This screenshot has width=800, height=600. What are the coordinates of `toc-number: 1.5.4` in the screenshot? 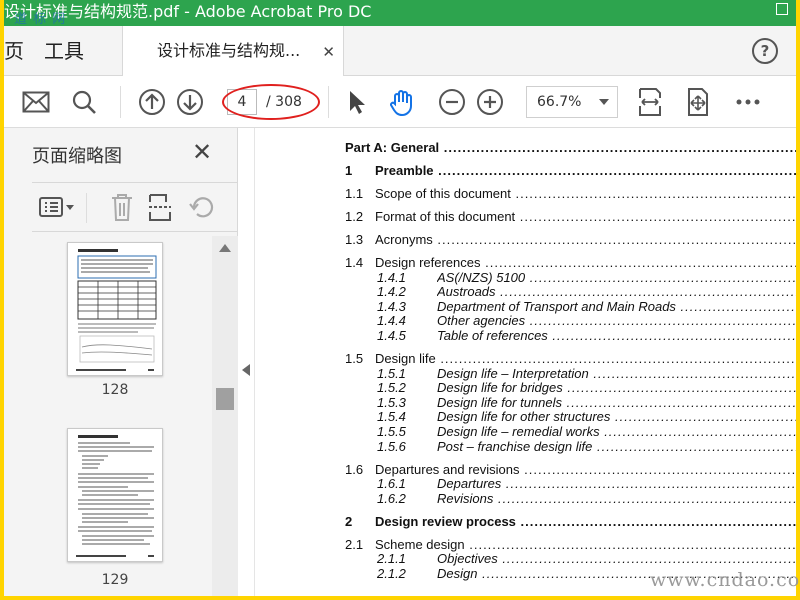 It's located at (391, 417).